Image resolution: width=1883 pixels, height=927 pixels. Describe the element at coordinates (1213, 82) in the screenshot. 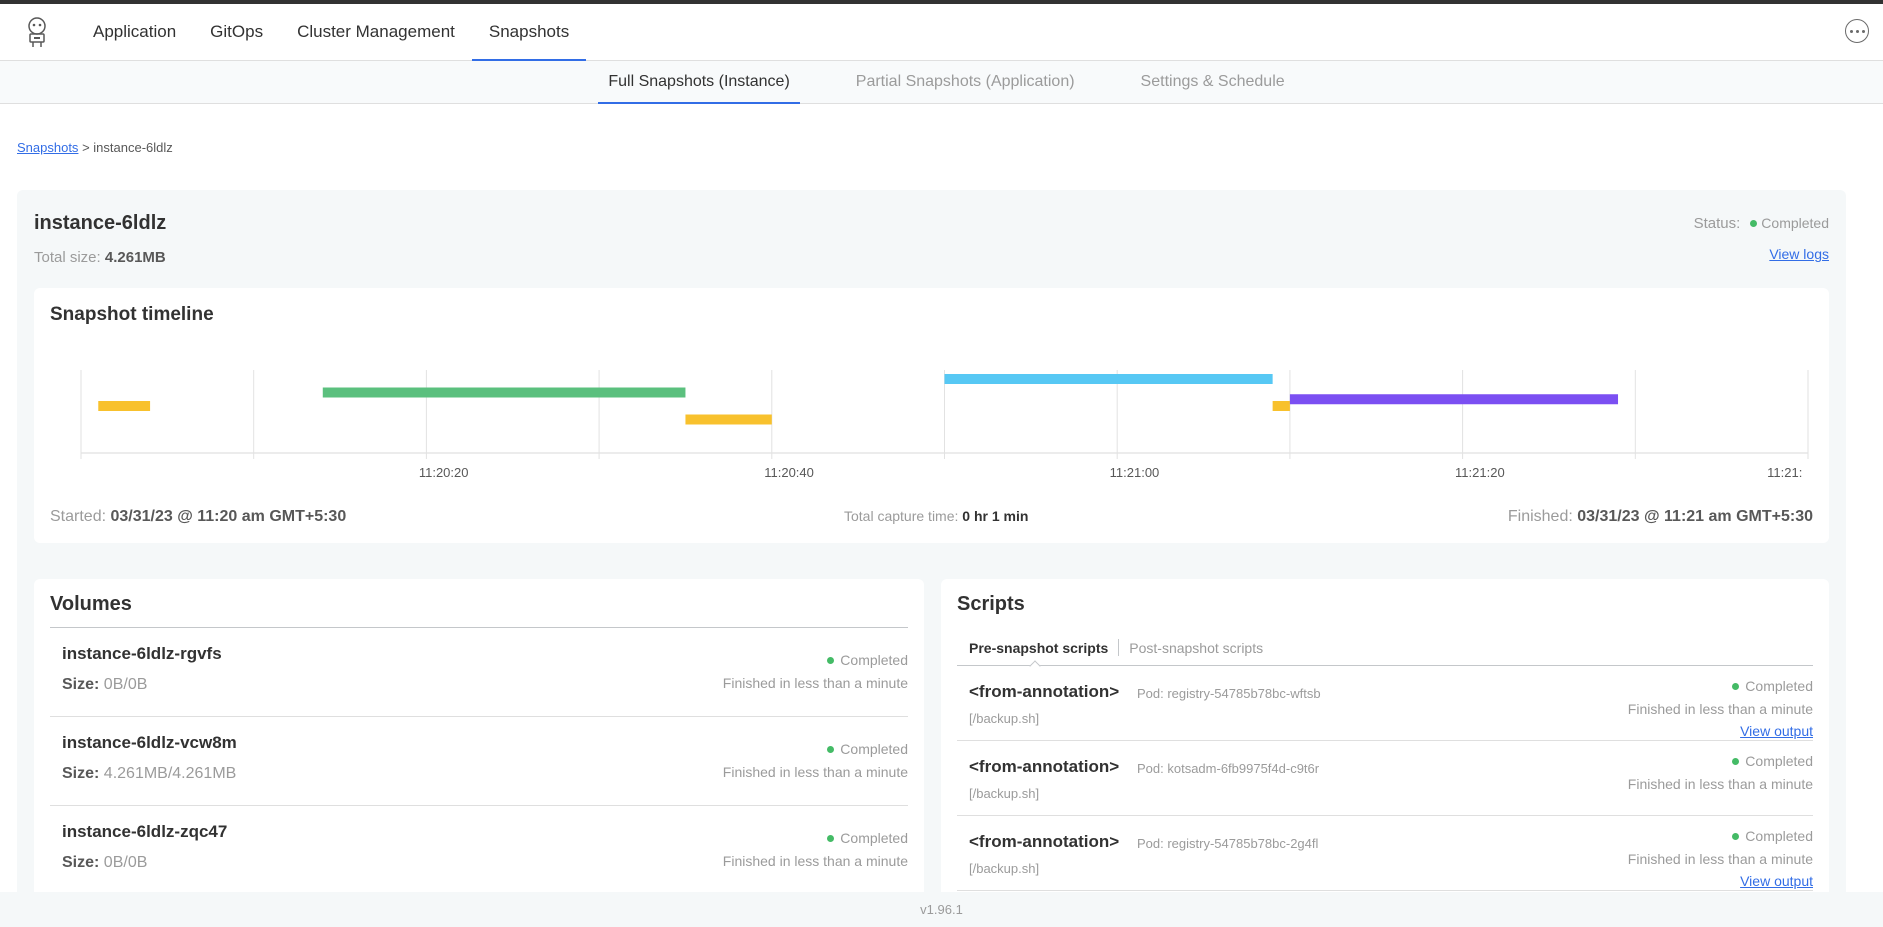

I see `tab-settings-schedule: Settings & Schedule` at that location.